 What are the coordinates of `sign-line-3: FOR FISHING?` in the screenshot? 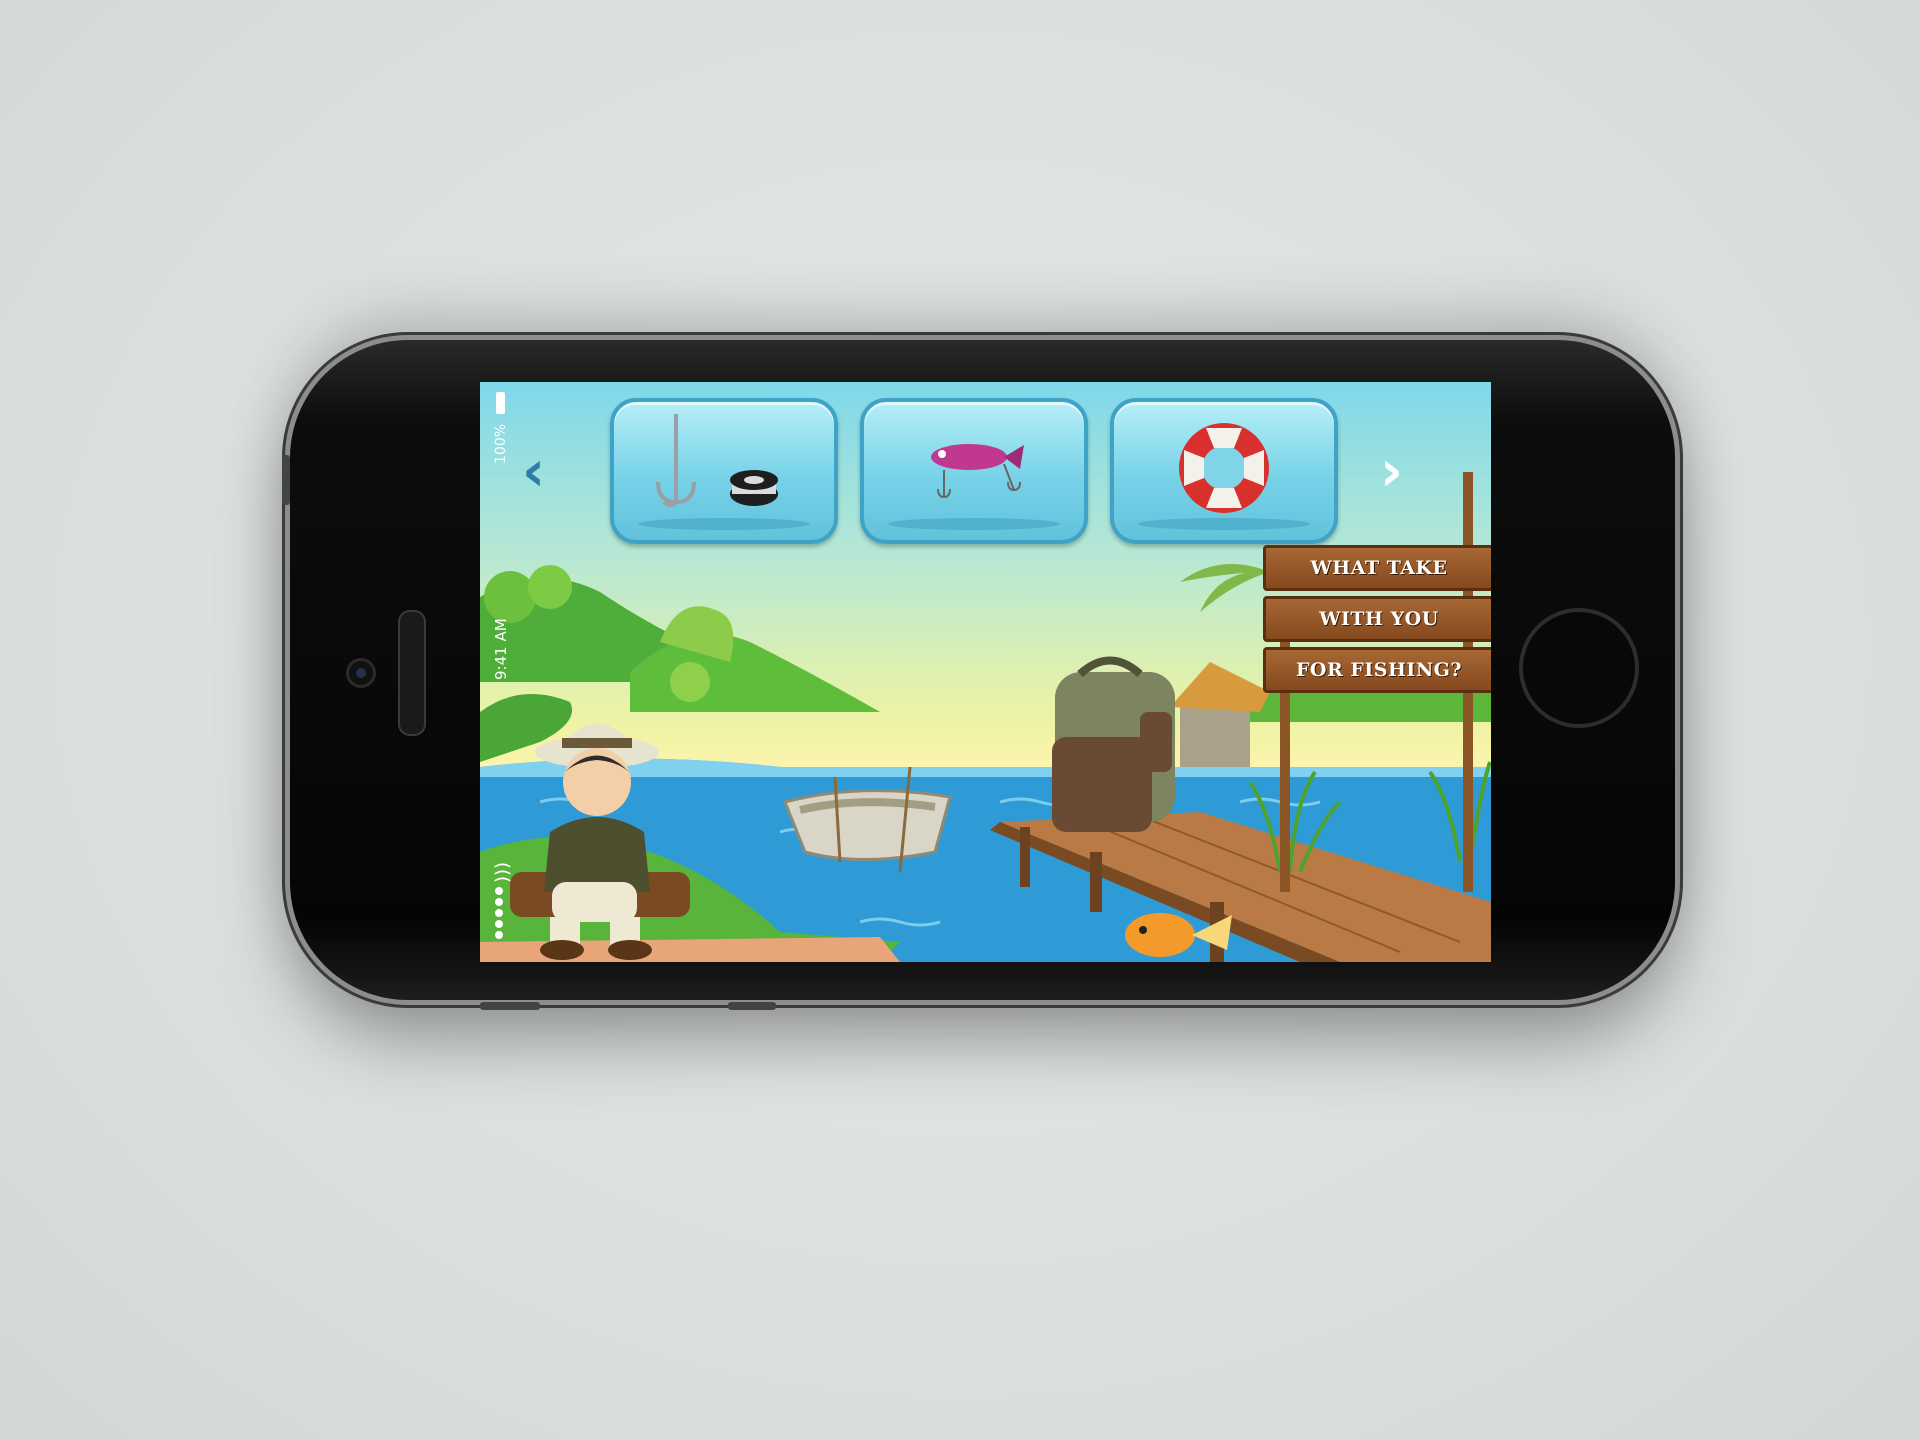 It's located at (1377, 670).